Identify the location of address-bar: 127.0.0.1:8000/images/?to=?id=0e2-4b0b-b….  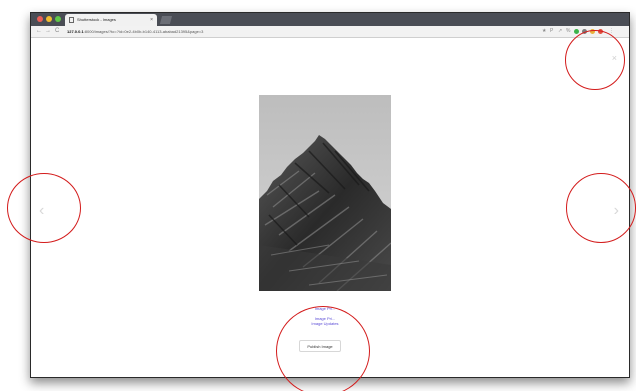
(302, 31).